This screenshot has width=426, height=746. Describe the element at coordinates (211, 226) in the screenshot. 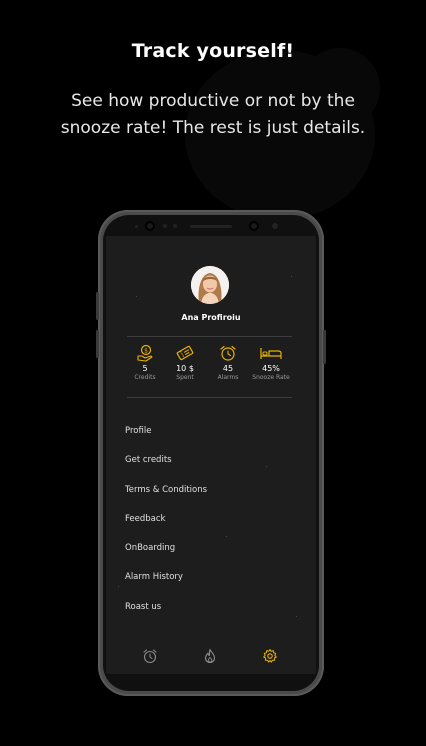

I see `phone-speaker` at that location.